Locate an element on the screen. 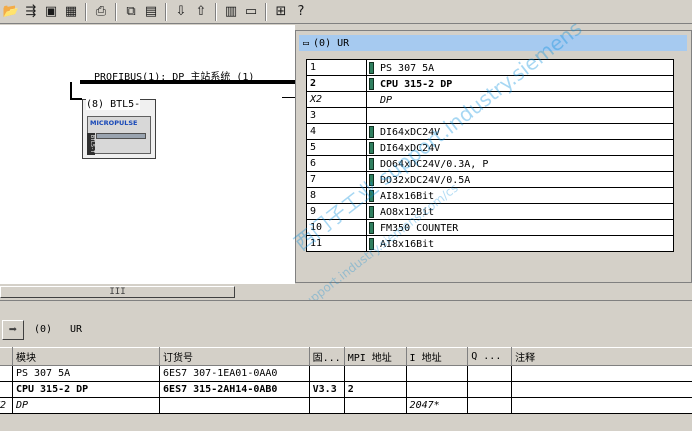  rack-row: 9 AO8x12Bit is located at coordinates (490, 211).